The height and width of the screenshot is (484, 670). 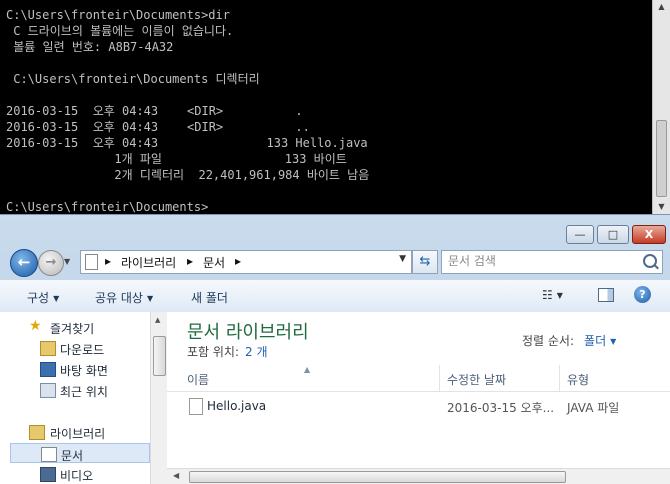 I want to click on nav-recent-places: 최근 위치, so click(x=75, y=390).